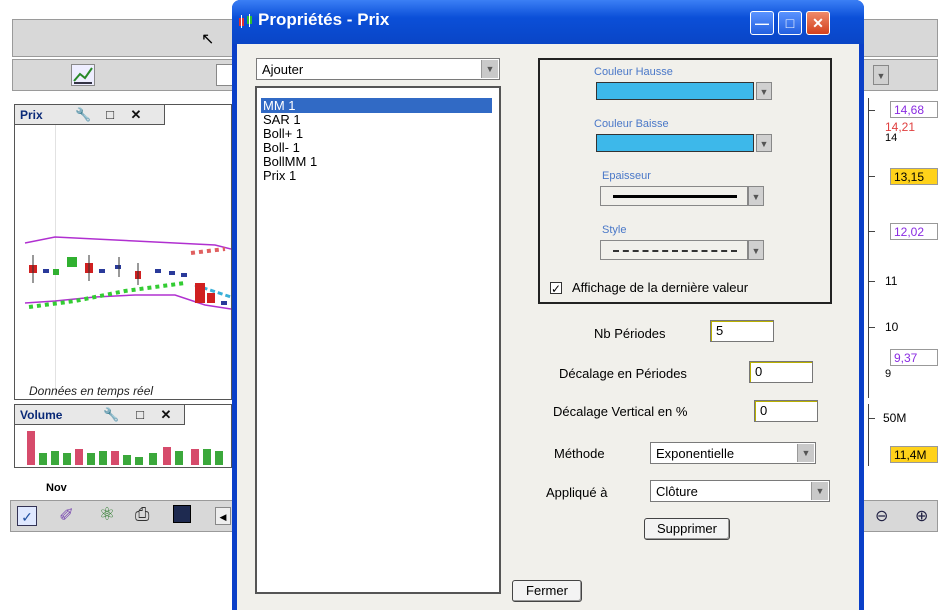 The image size is (938, 610). What do you see at coordinates (762, 23) in the screenshot?
I see `minimize-icon: —` at bounding box center [762, 23].